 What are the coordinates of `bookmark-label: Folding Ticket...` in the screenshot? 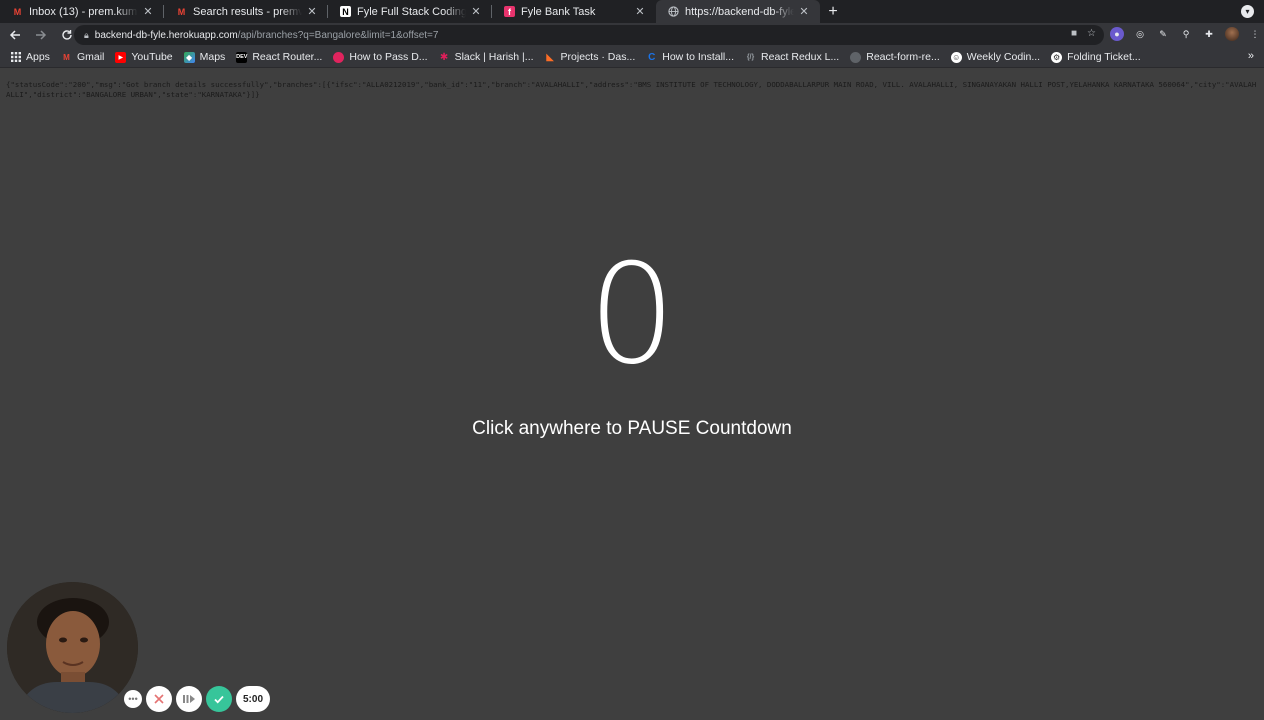 It's located at (1104, 57).